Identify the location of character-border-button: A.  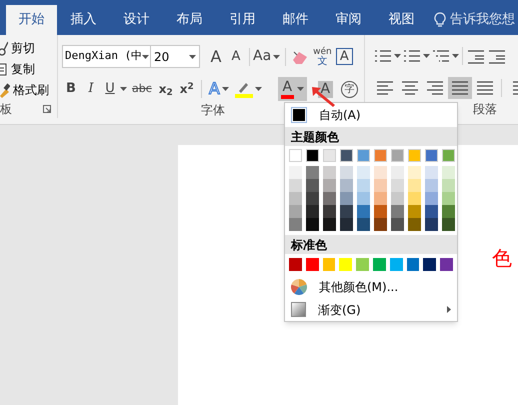
(344, 56).